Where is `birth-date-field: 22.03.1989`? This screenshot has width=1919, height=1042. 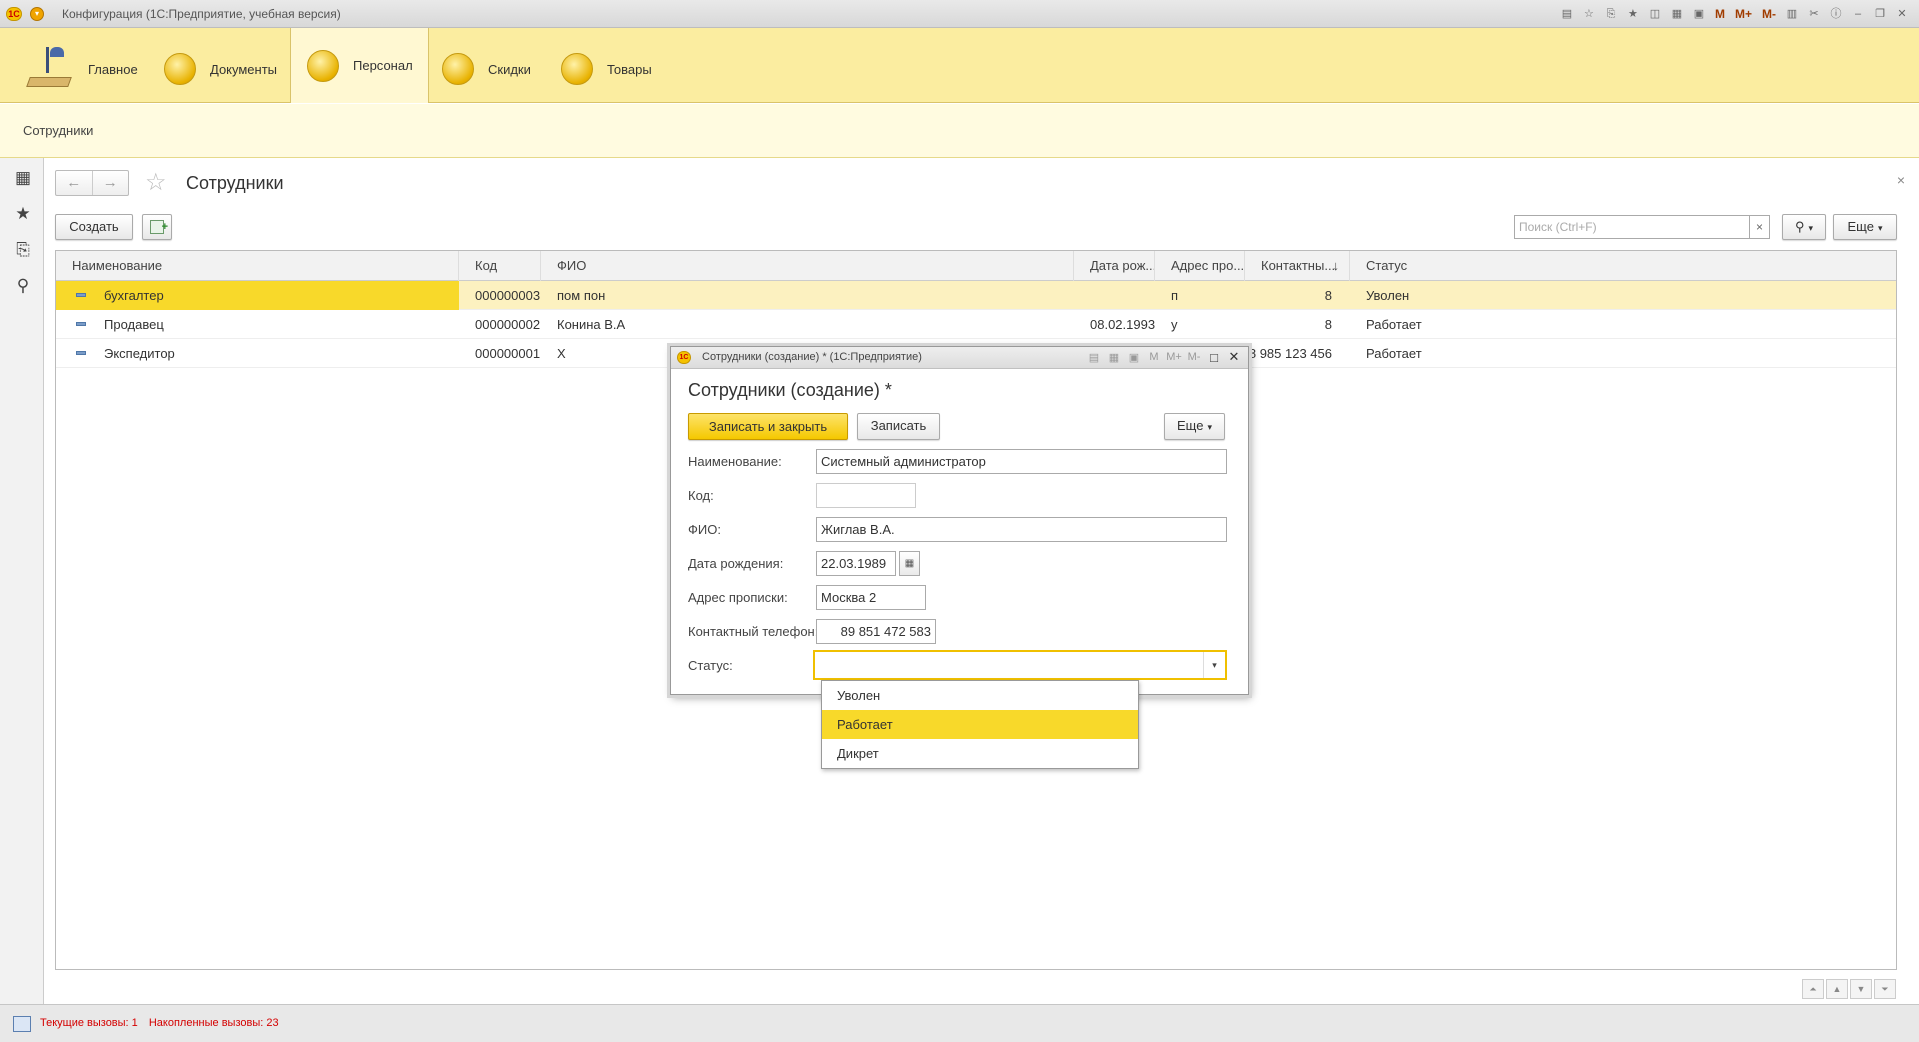
birth-date-field: 22.03.1989 is located at coordinates (856, 563).